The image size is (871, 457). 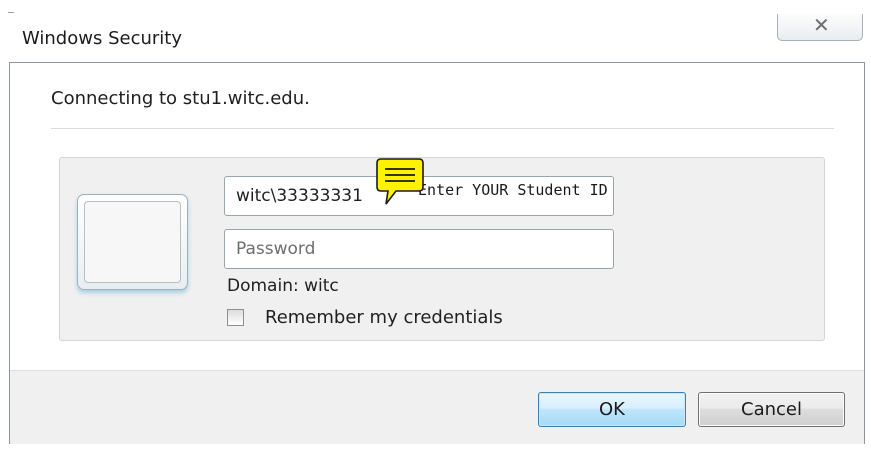 I want to click on user-tile-icon, so click(x=132, y=242).